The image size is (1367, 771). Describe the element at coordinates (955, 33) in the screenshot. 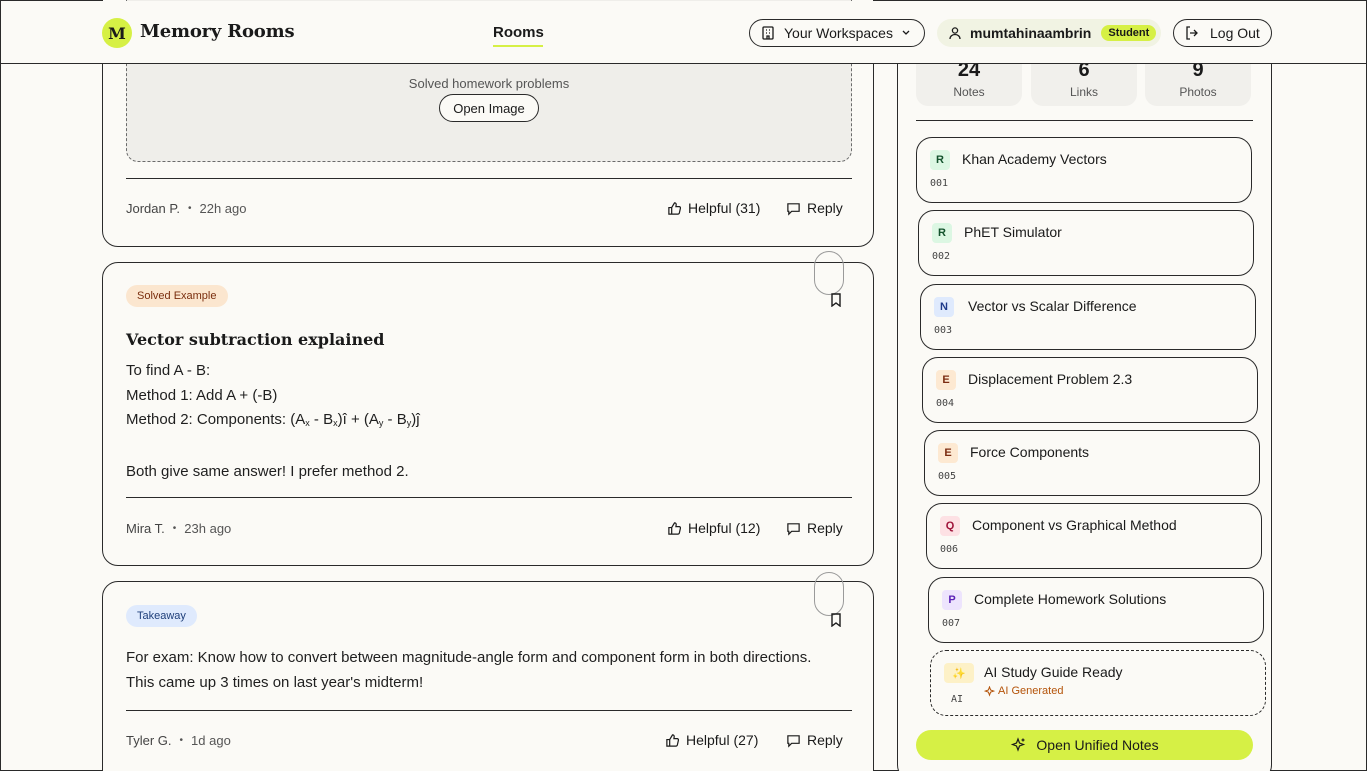

I see `user-icon` at that location.